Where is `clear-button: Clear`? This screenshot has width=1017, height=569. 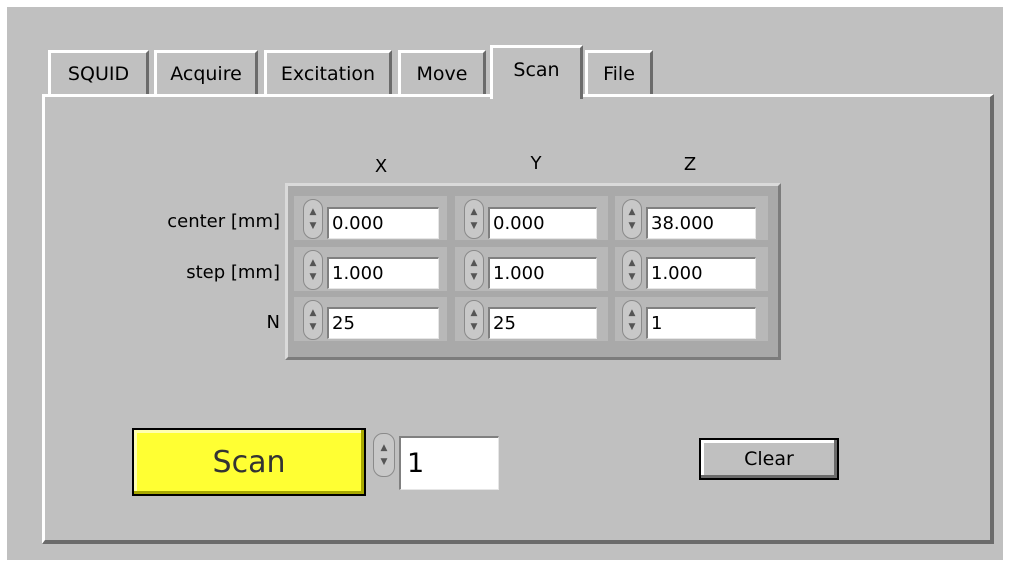 clear-button: Clear is located at coordinates (769, 459).